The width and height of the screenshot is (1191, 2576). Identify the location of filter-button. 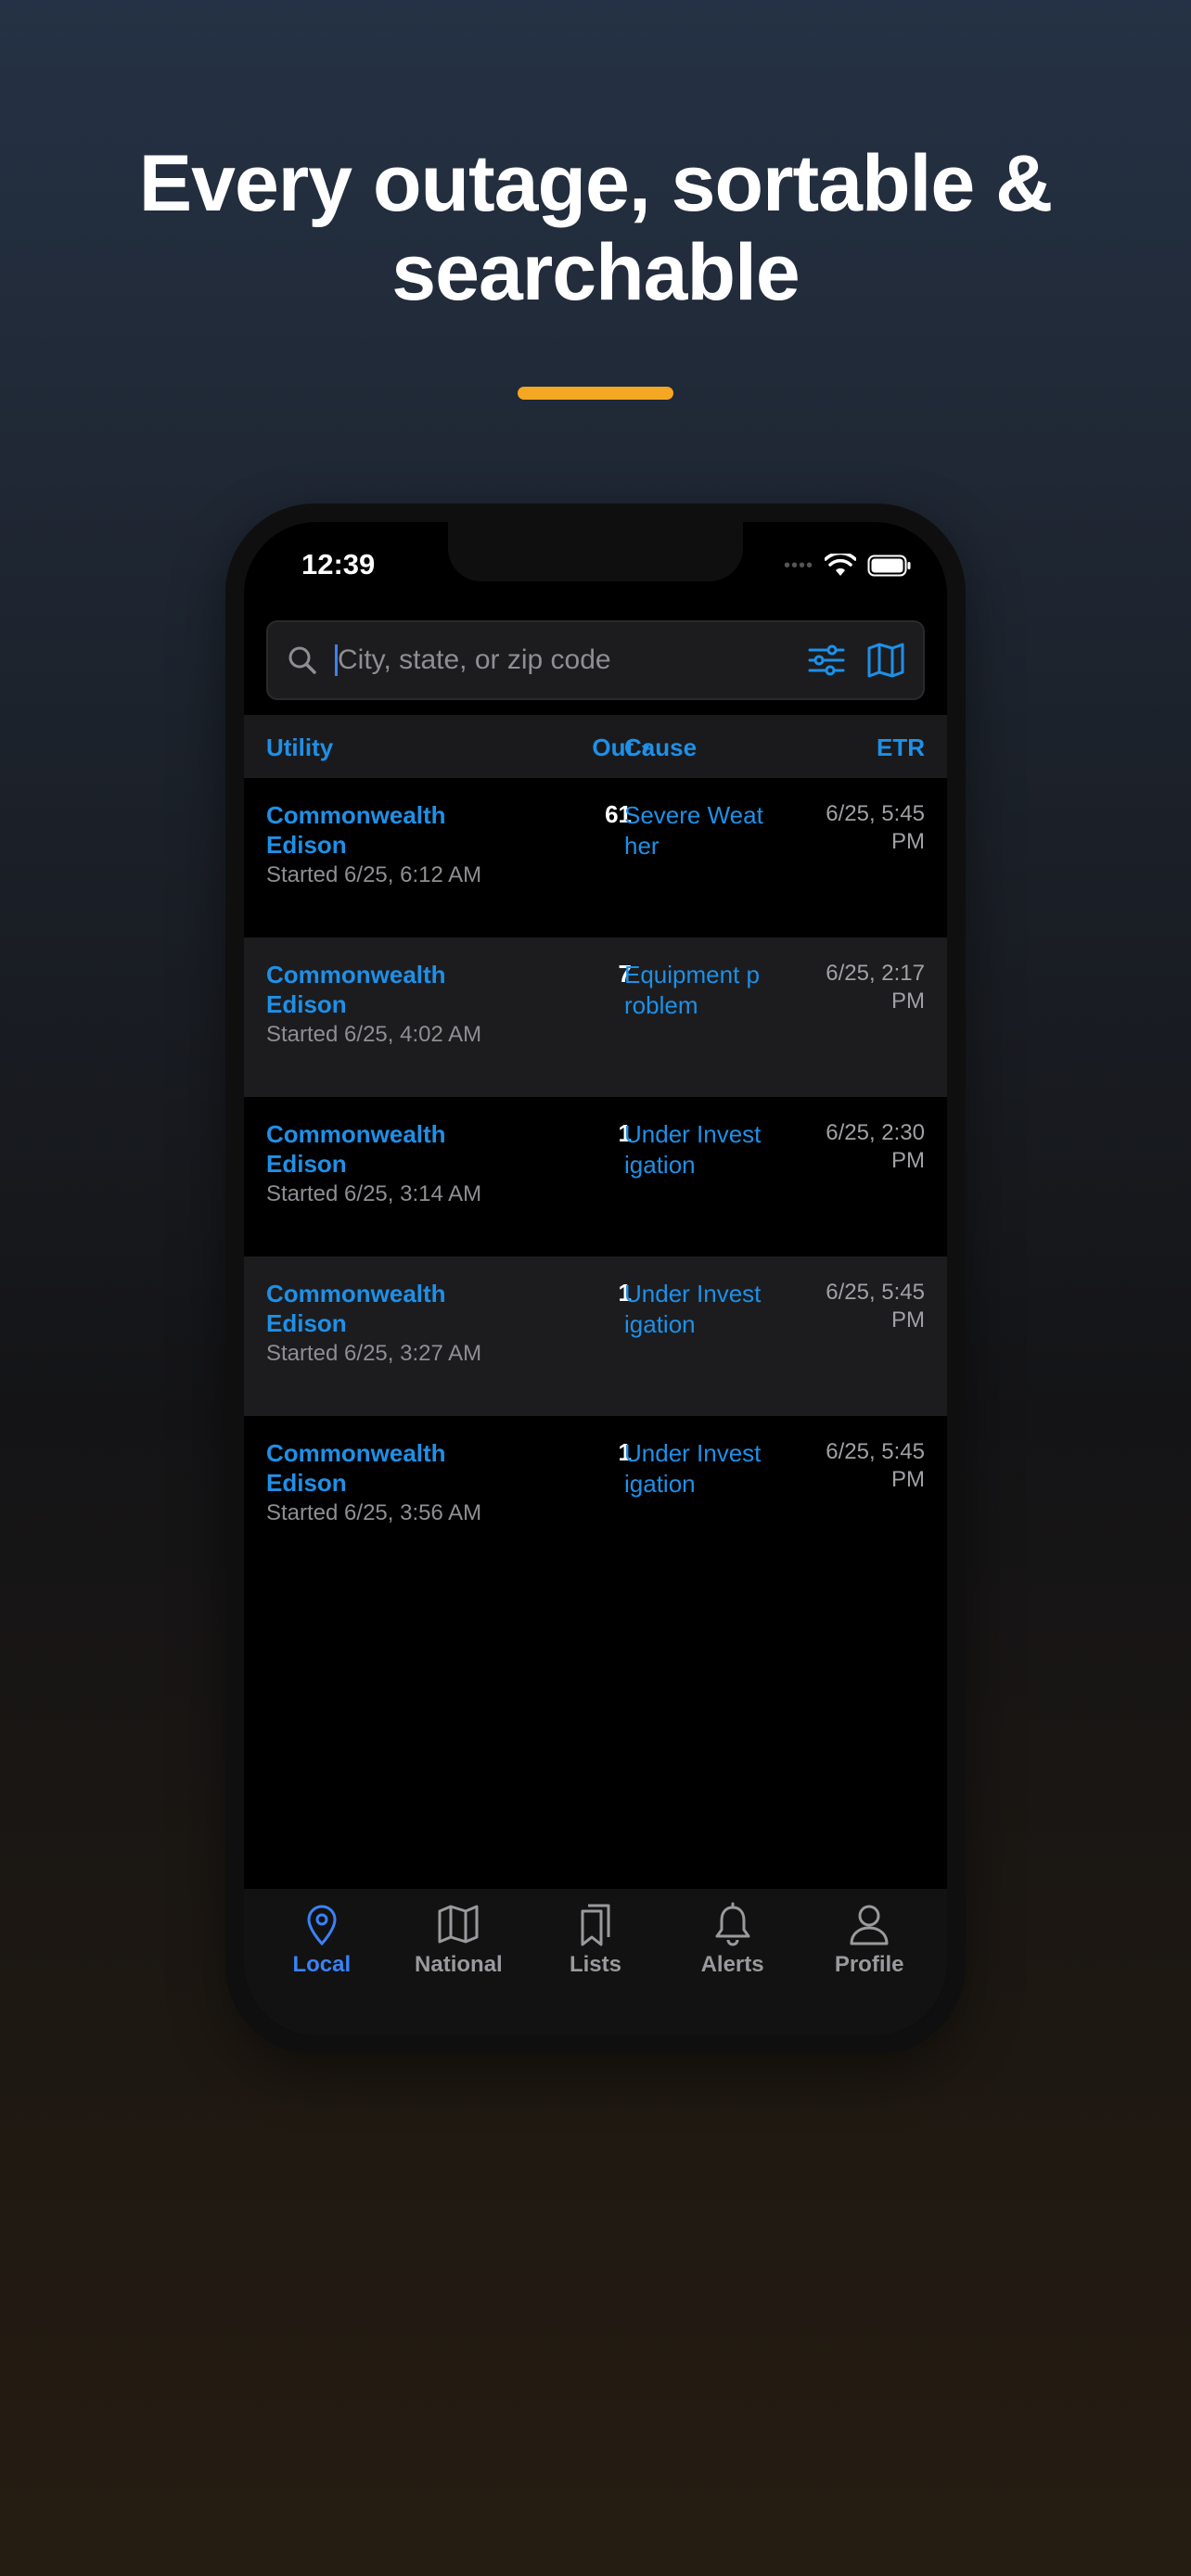
(827, 660).